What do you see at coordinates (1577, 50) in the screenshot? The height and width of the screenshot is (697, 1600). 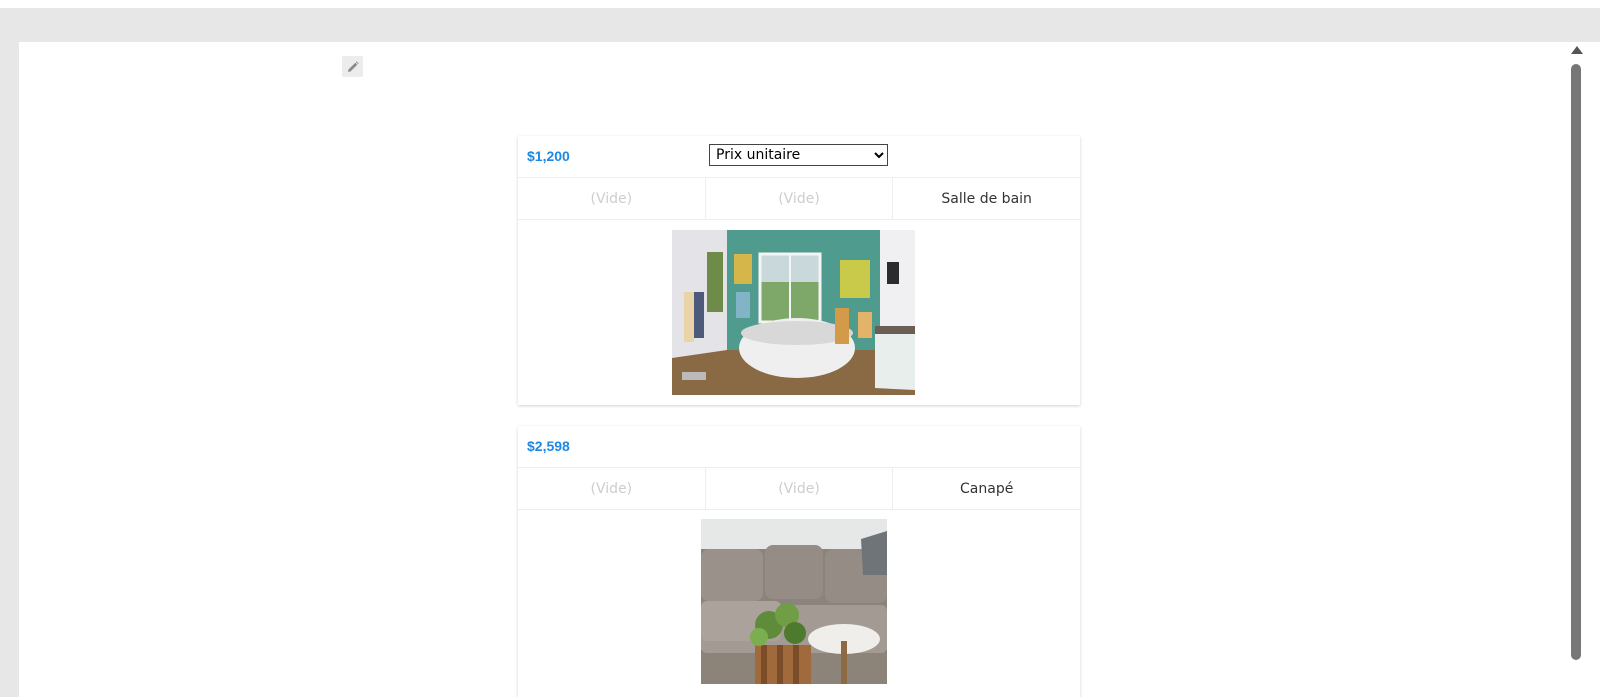 I see `scroll-up-arrow-icon` at bounding box center [1577, 50].